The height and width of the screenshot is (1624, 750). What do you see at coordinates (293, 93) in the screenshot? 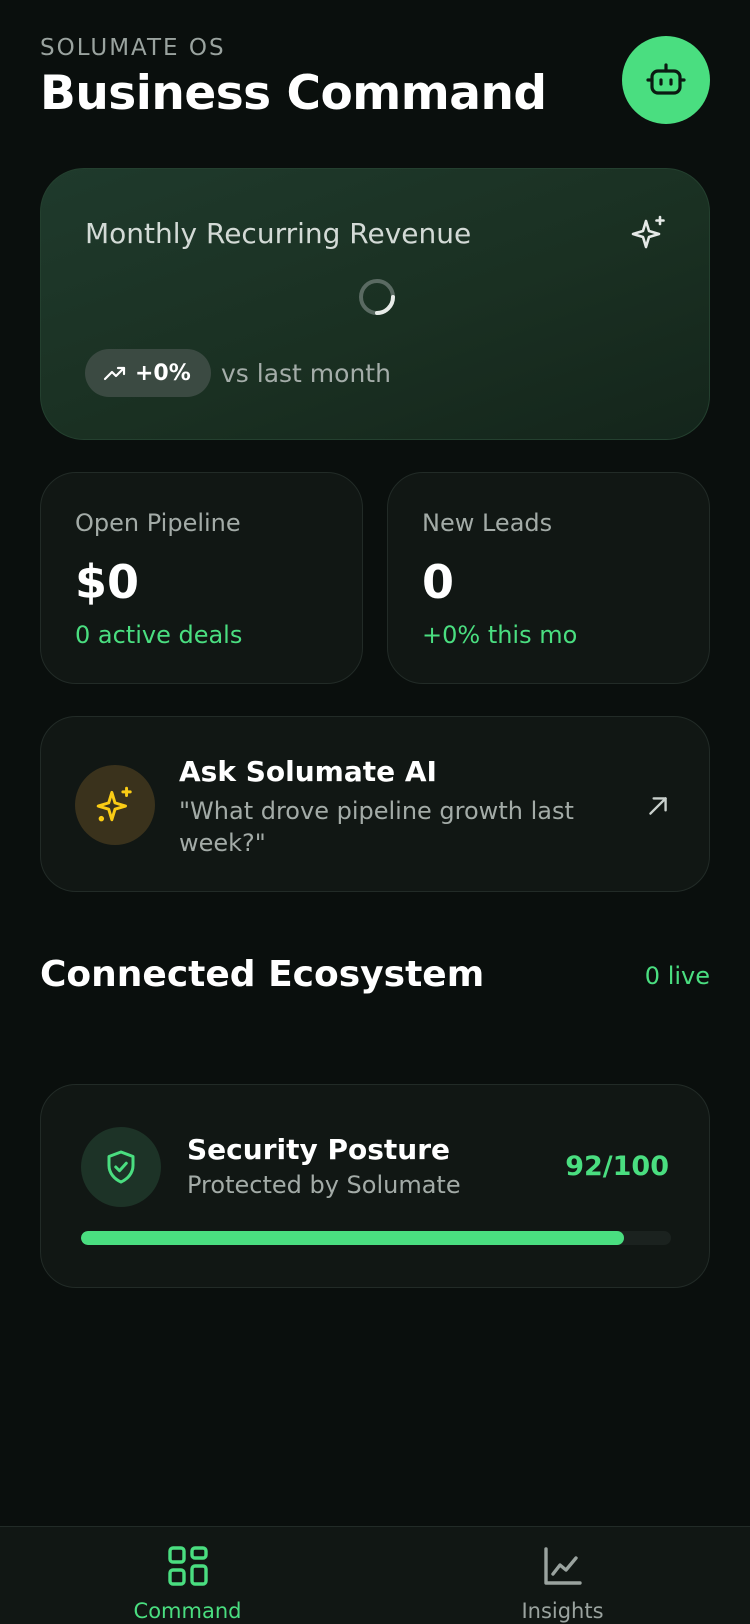
I see `page-title: Business Command` at bounding box center [293, 93].